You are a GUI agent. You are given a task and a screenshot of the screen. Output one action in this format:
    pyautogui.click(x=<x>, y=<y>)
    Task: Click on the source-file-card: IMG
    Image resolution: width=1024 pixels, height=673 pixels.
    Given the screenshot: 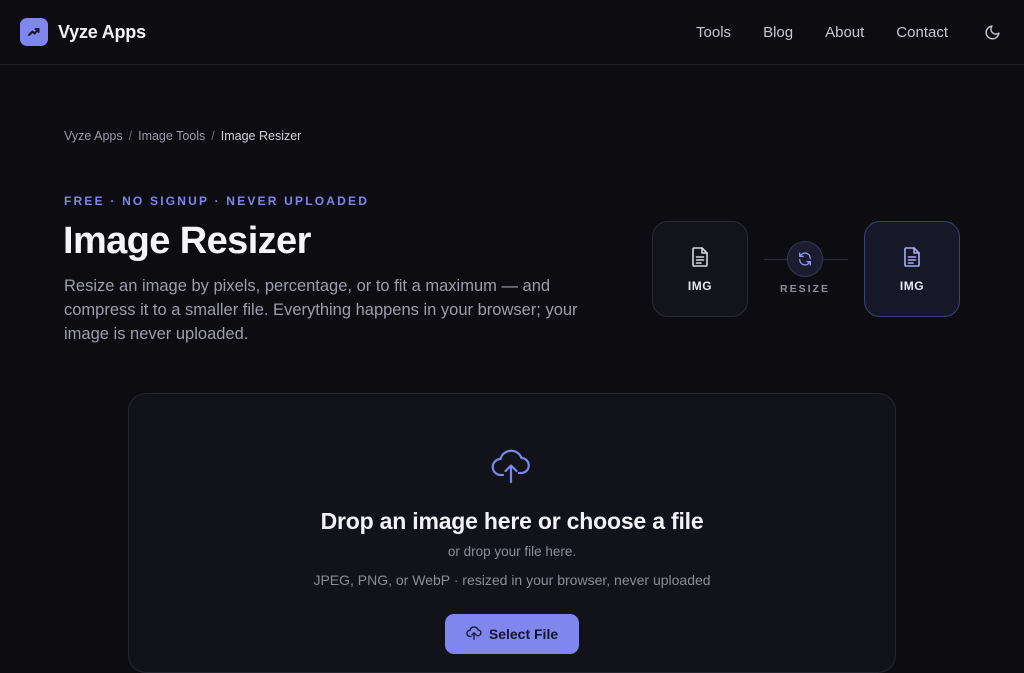 What is the action you would take?
    pyautogui.click(x=700, y=269)
    